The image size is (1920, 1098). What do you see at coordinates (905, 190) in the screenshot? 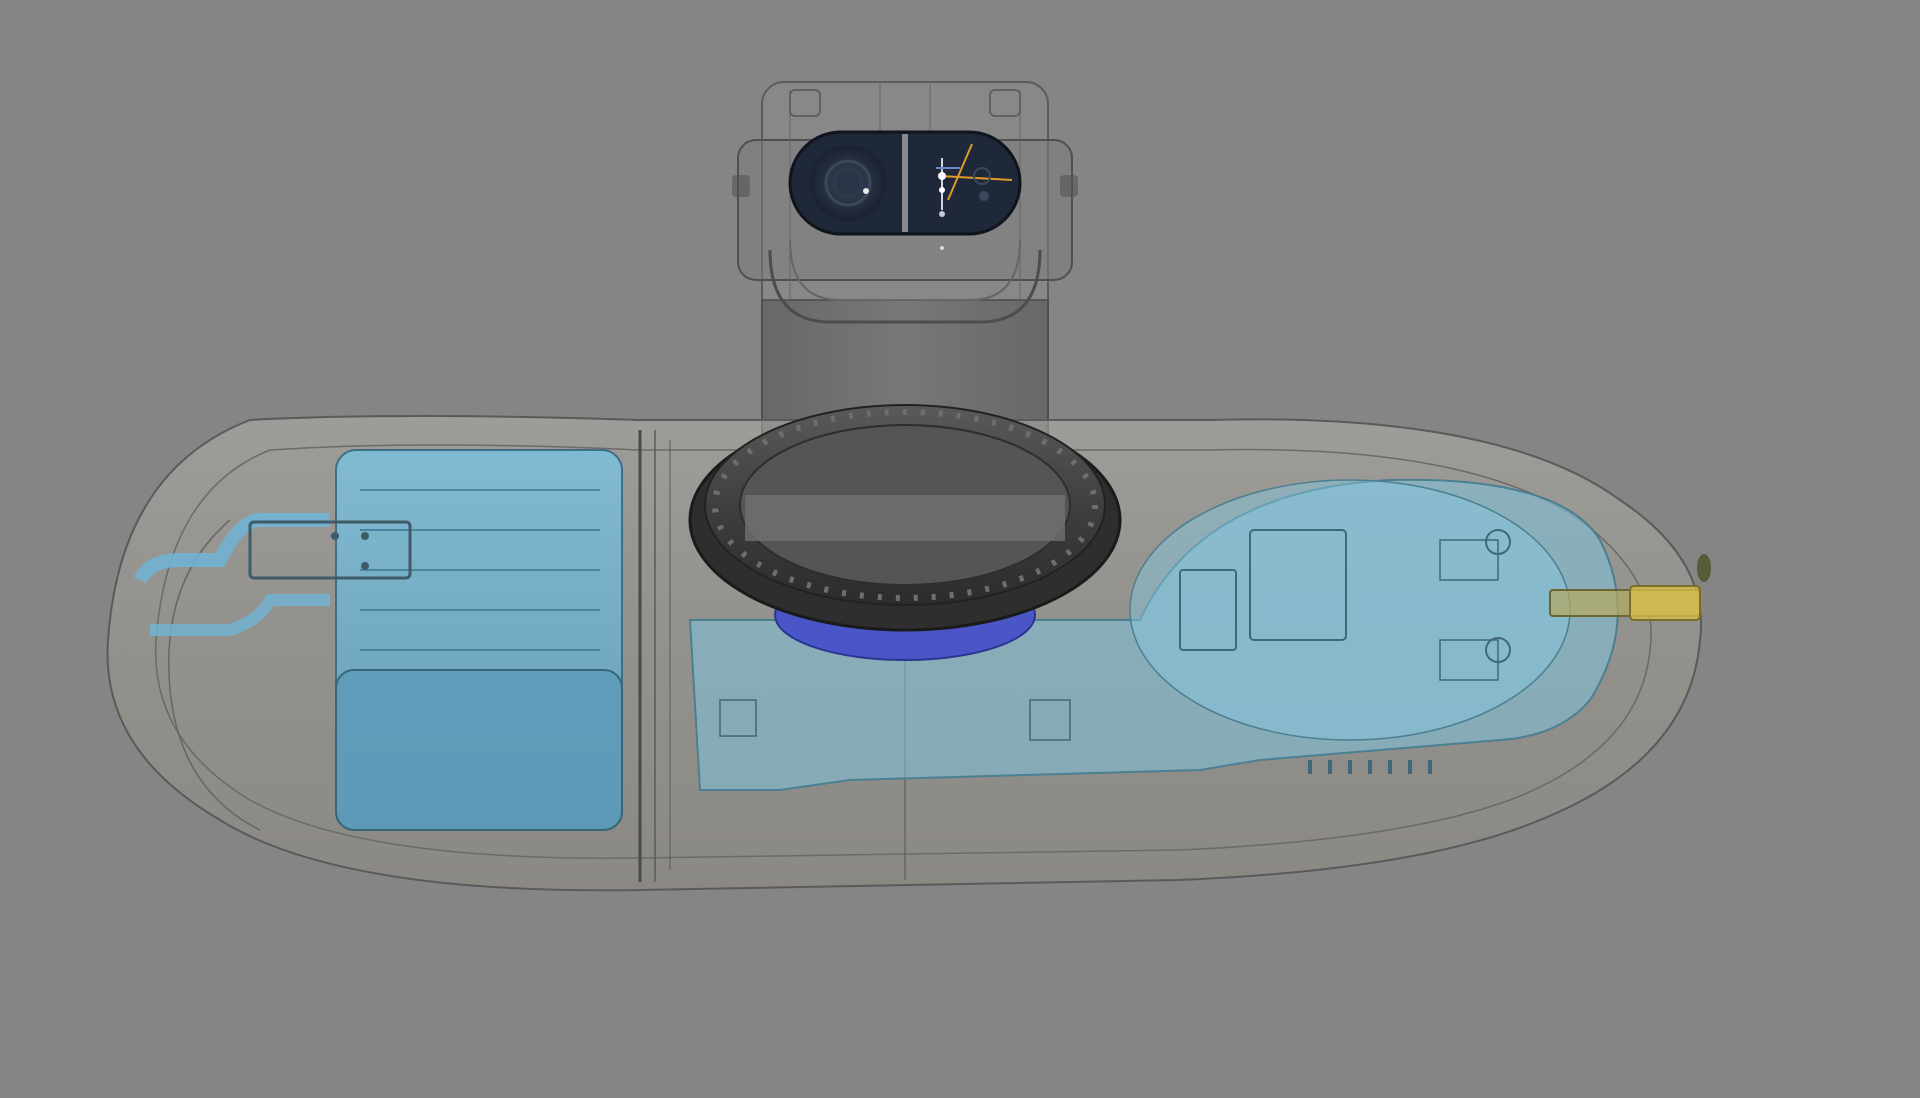
I see `lens-module` at bounding box center [905, 190].